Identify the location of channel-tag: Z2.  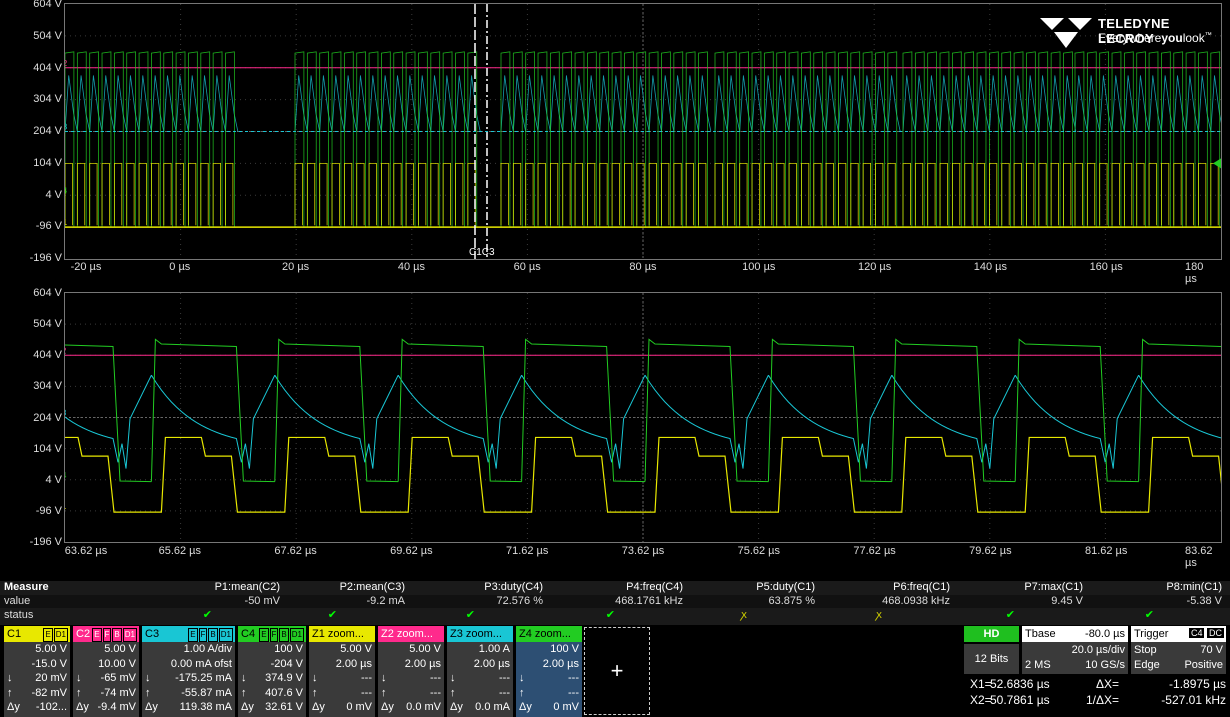
(66, 350).